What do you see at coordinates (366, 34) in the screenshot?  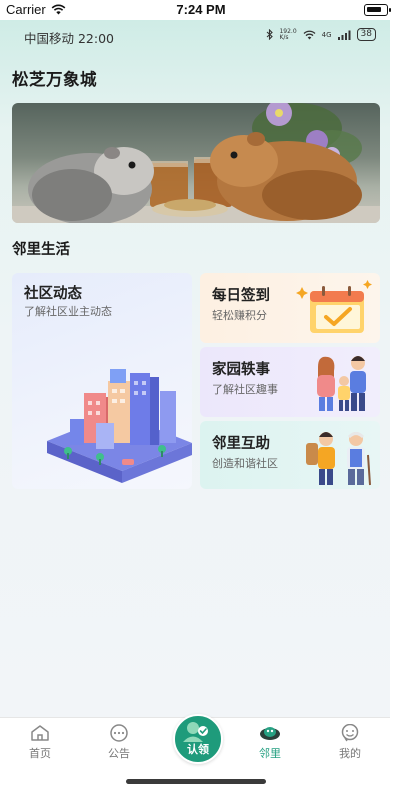 I see `phone-battery: 38` at bounding box center [366, 34].